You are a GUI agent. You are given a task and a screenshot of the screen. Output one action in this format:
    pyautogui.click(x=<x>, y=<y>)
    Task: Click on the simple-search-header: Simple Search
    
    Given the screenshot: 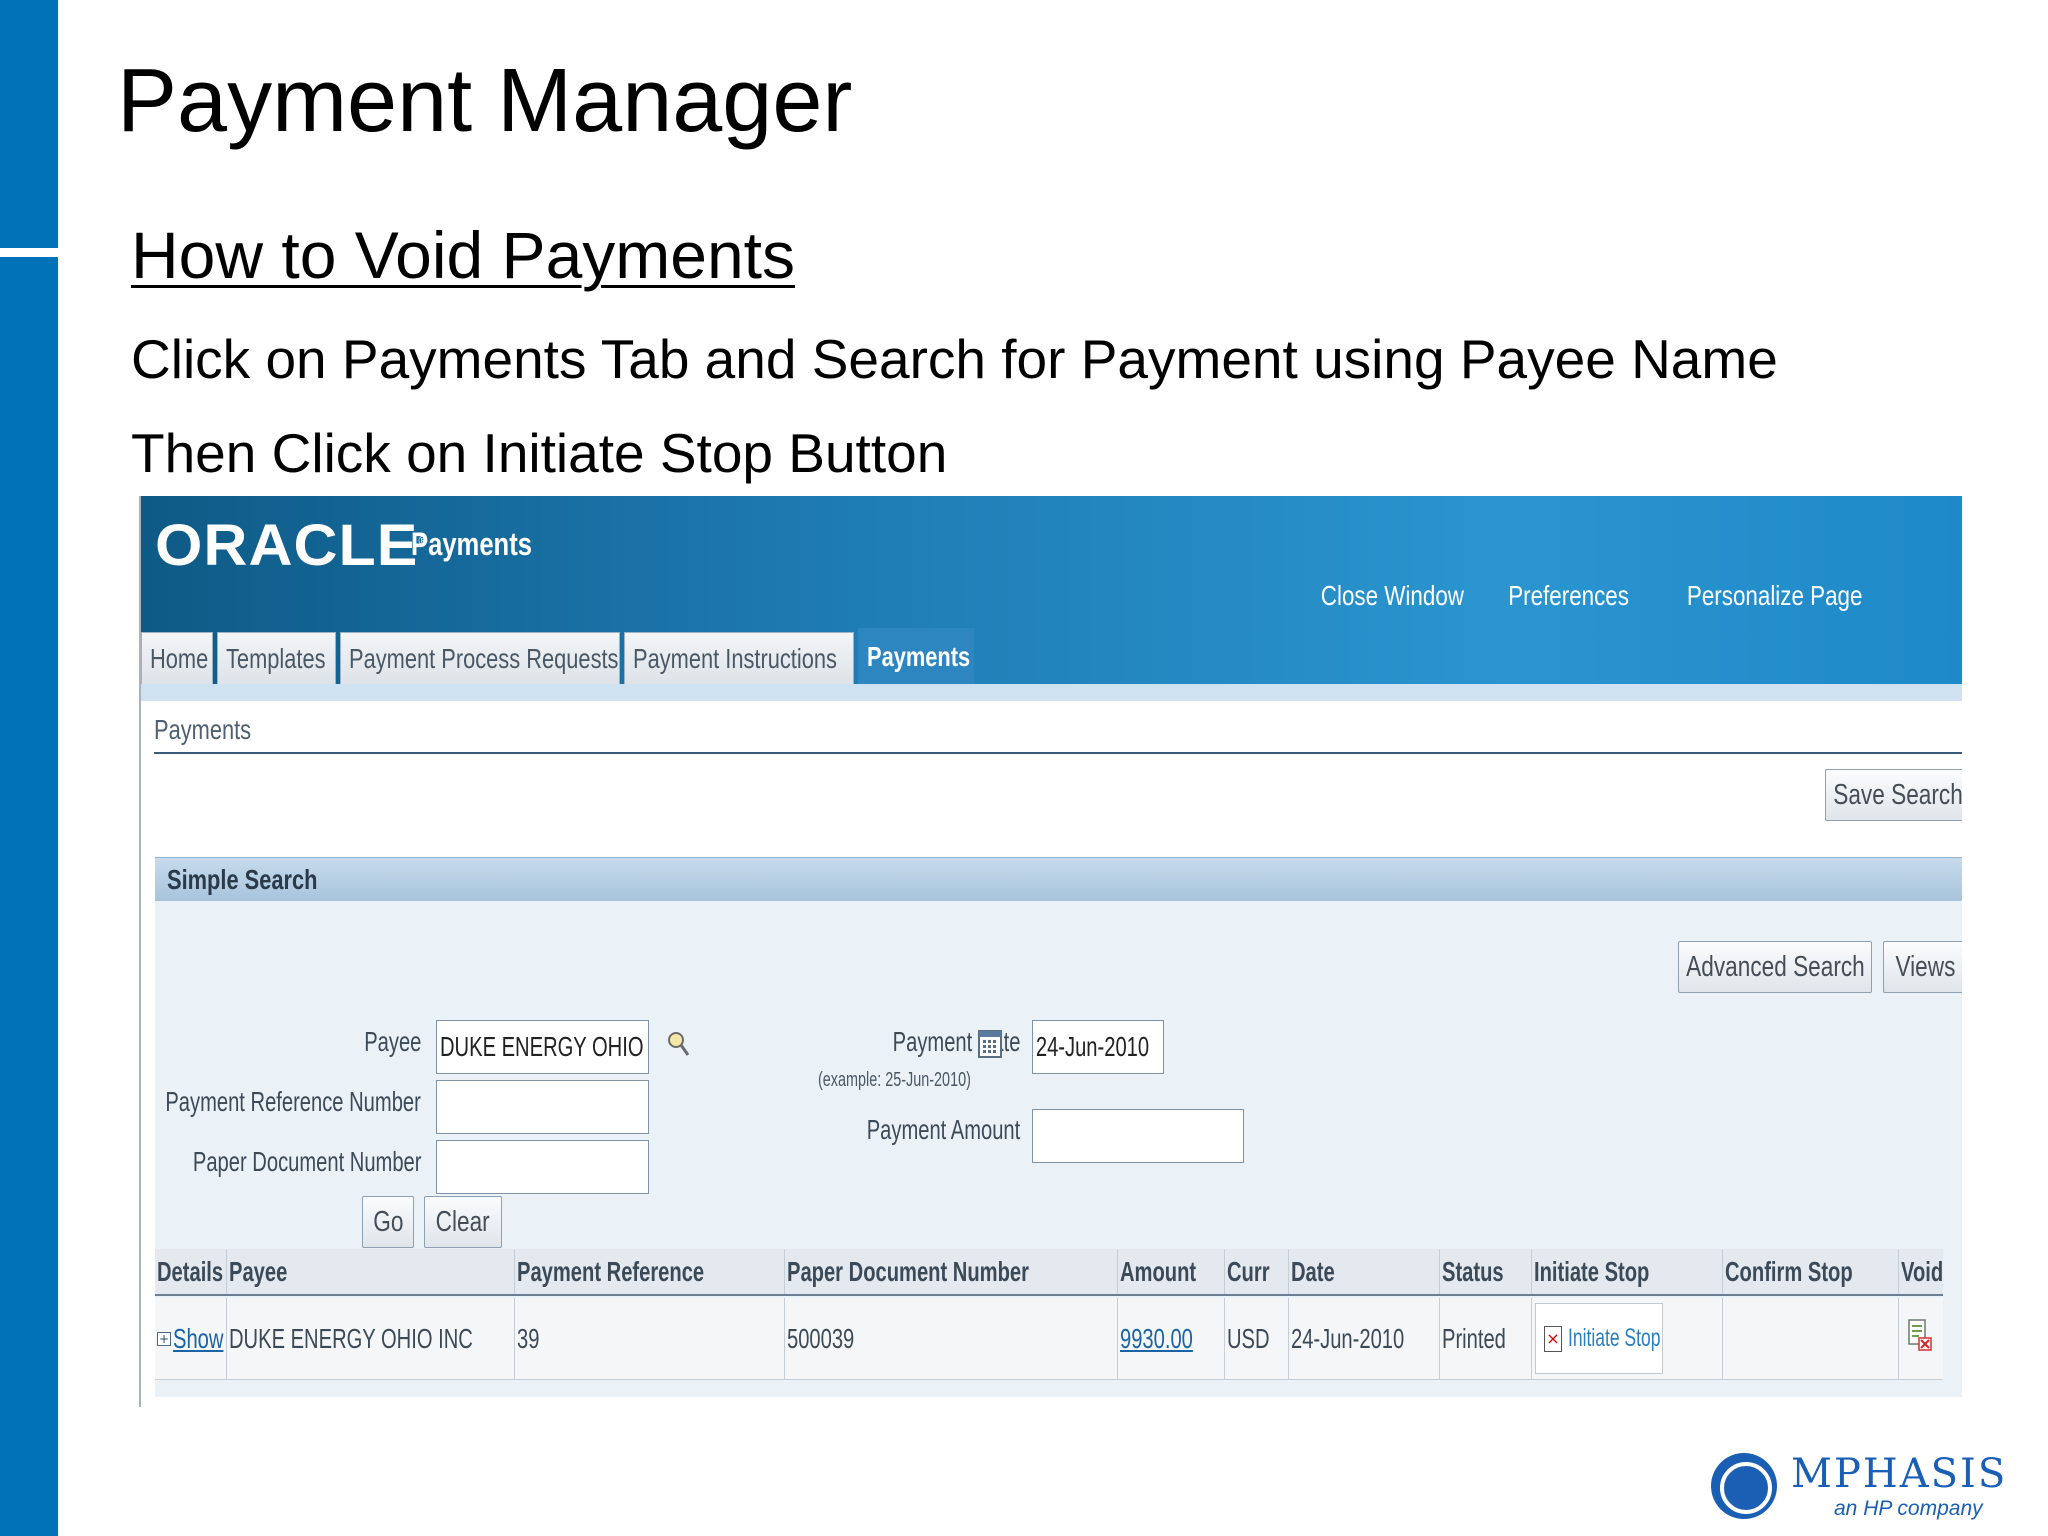 What is the action you would take?
    pyautogui.click(x=1058, y=879)
    